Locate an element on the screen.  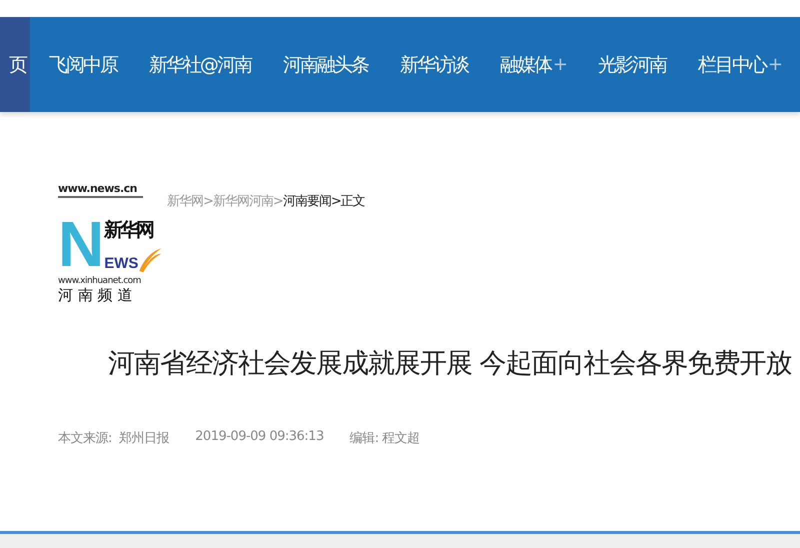
nav-item: 飞阅中原 is located at coordinates (83, 64).